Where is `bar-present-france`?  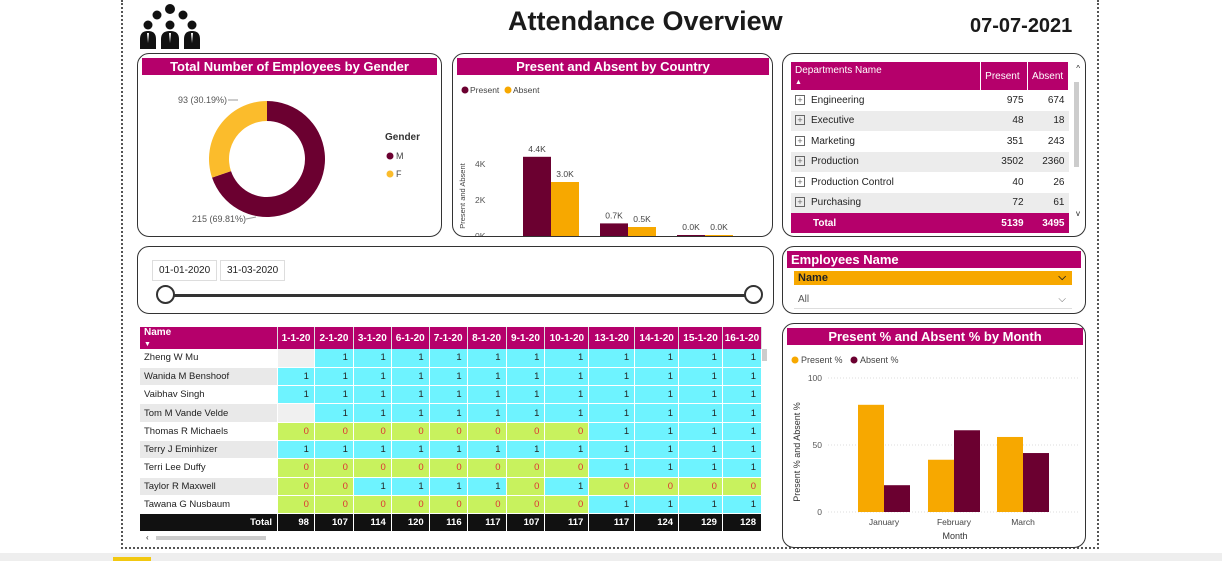
bar-present-france is located at coordinates (691, 235).